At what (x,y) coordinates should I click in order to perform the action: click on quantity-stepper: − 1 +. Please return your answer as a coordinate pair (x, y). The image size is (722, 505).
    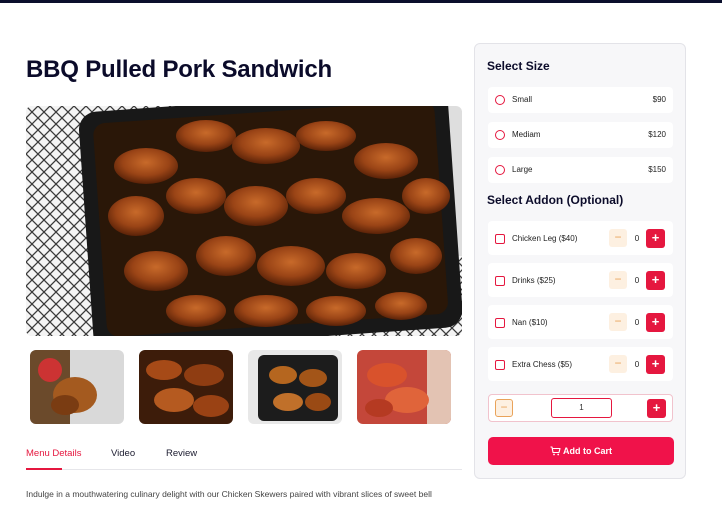
    Looking at the image, I should click on (580, 408).